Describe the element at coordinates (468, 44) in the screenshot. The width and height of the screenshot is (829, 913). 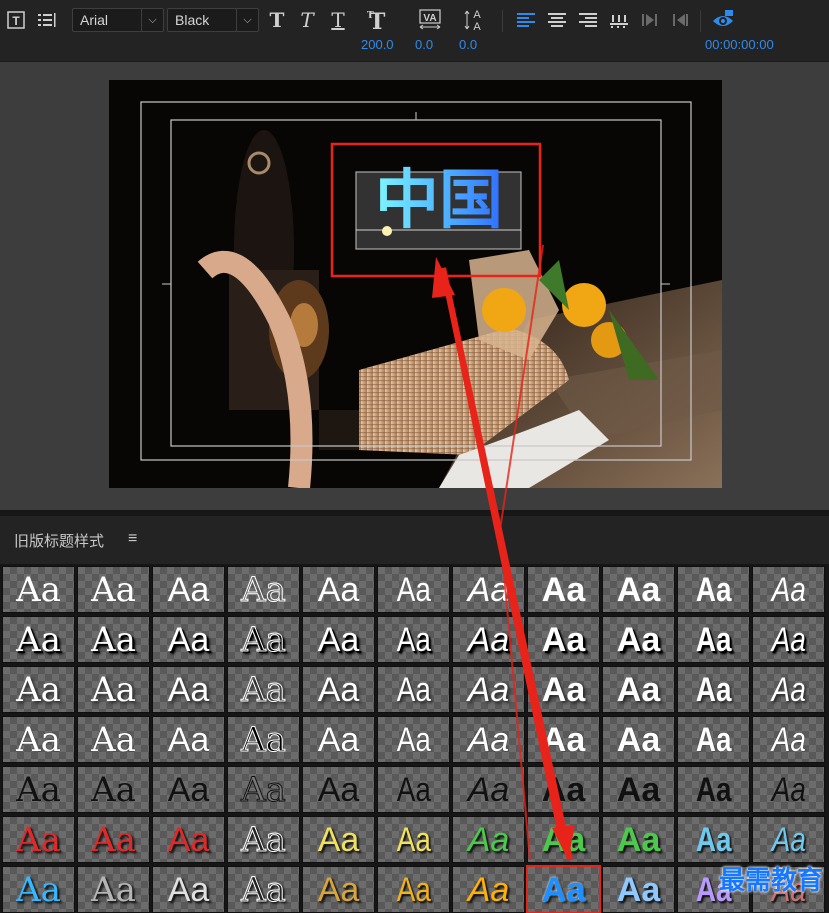
I see `leading-value: 0.0` at that location.